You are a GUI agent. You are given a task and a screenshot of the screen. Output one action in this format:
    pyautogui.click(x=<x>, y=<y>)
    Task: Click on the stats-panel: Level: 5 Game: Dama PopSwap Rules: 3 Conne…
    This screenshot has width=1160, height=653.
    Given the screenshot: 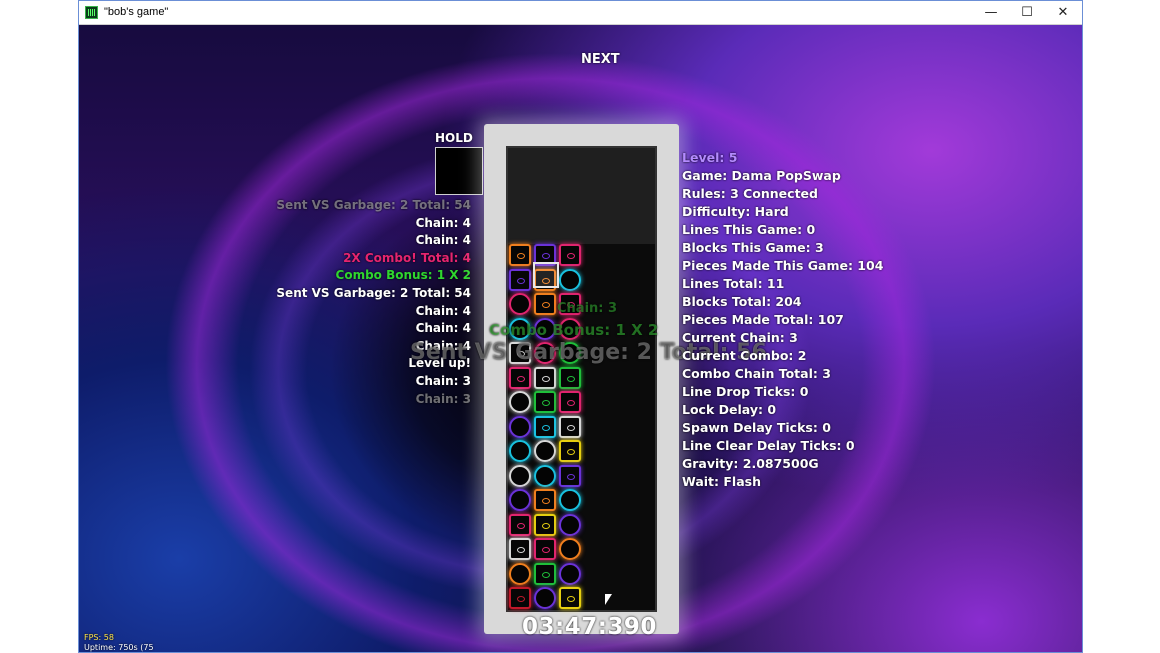 What is the action you would take?
    pyautogui.click(x=782, y=320)
    